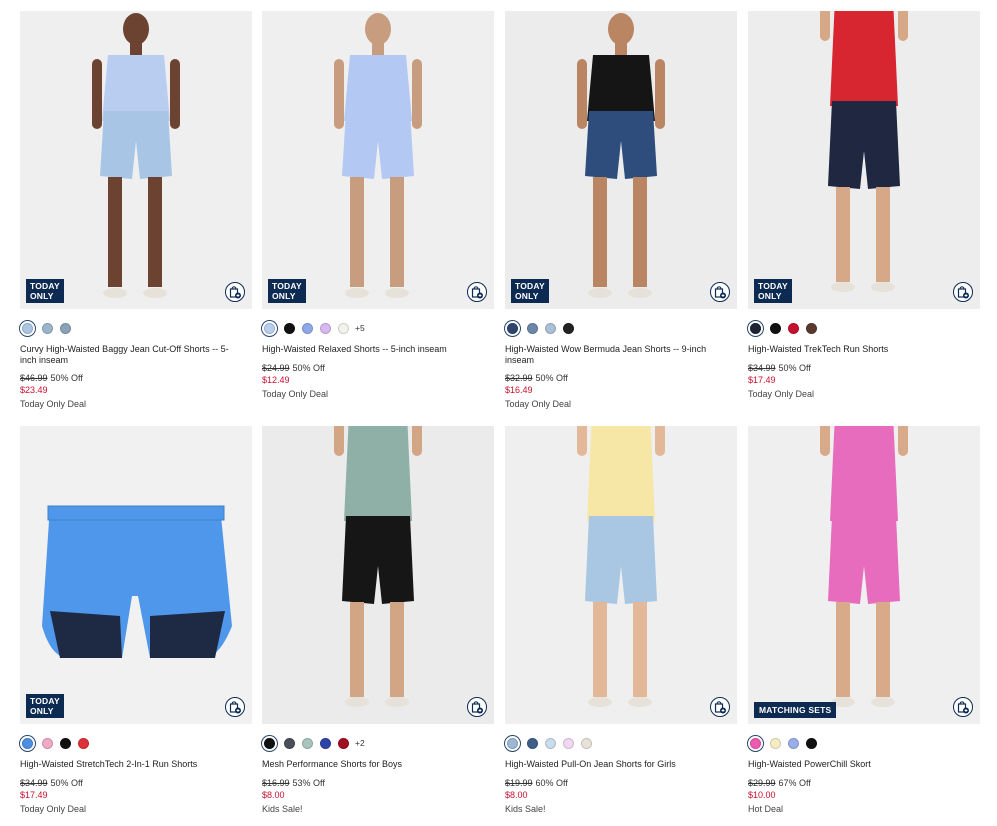 The width and height of the screenshot is (997, 826). Describe the element at coordinates (621, 378) in the screenshot. I see `price-row: $32.99 50% Off` at that location.